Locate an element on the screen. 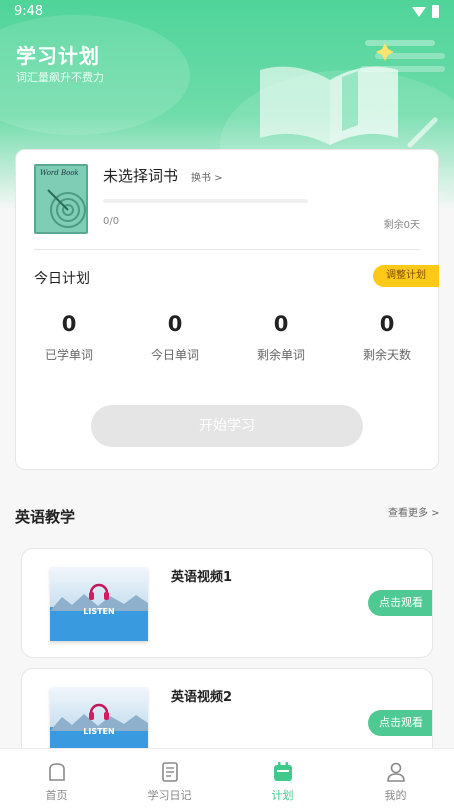 Image resolution: width=454 pixels, height=808 pixels. book-cover-text: Word Book is located at coordinates (59, 173).